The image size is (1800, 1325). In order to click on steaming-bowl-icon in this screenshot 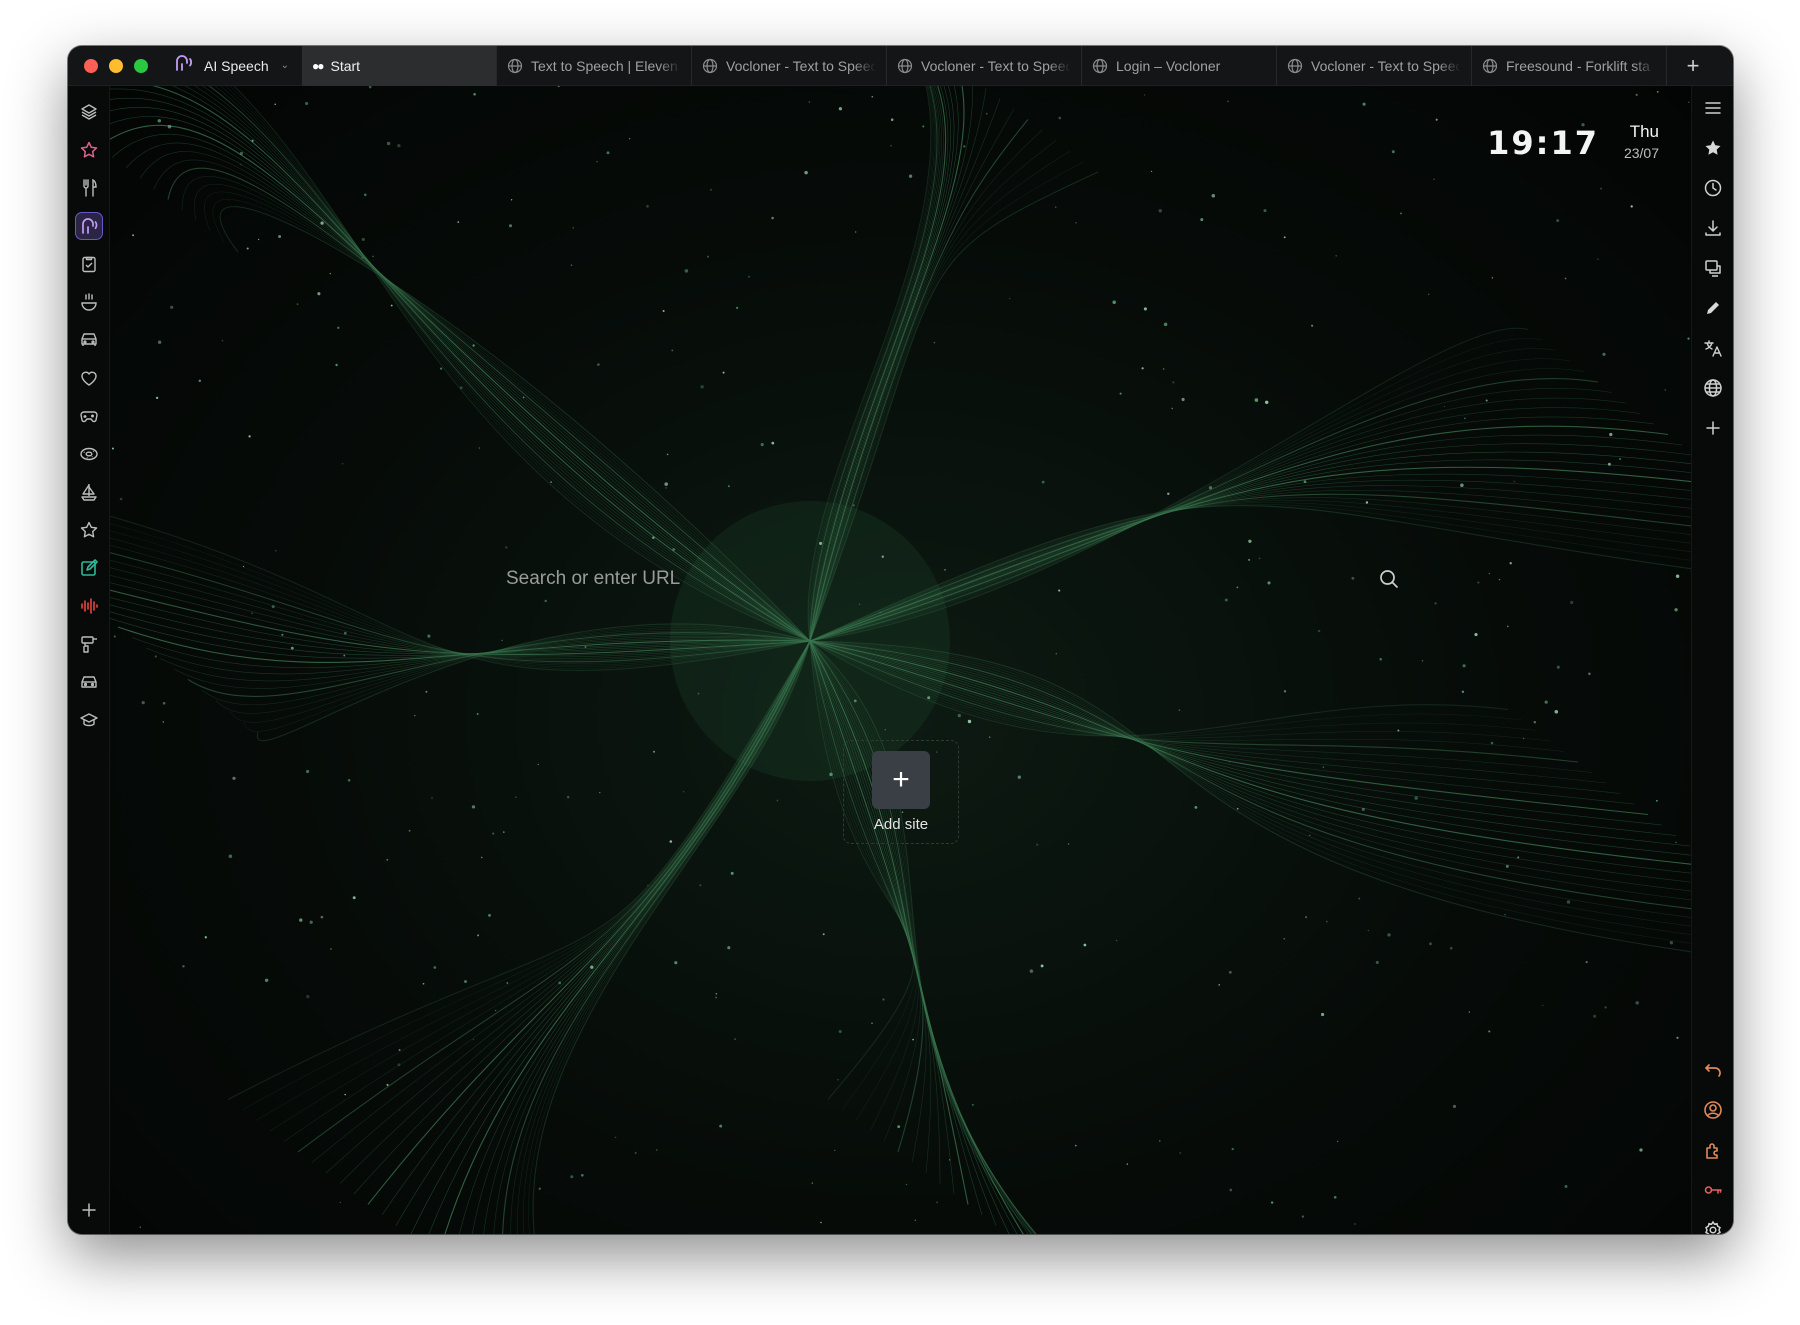, I will do `click(89, 302)`.